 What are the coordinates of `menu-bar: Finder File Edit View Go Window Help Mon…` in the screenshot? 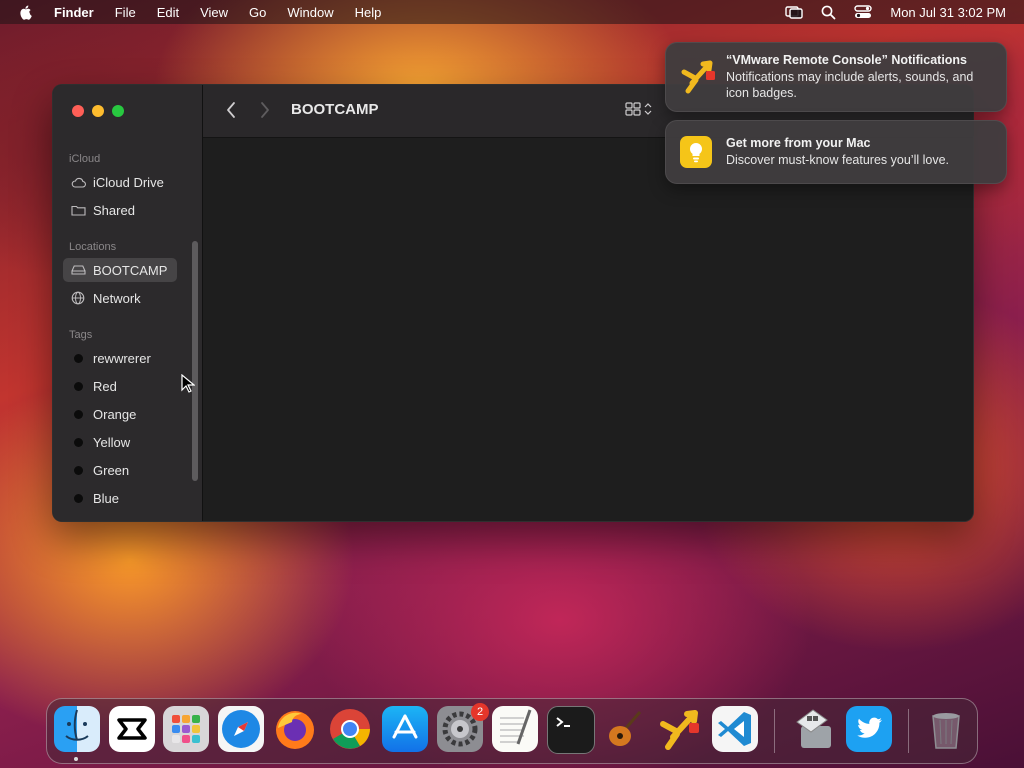 It's located at (512, 12).